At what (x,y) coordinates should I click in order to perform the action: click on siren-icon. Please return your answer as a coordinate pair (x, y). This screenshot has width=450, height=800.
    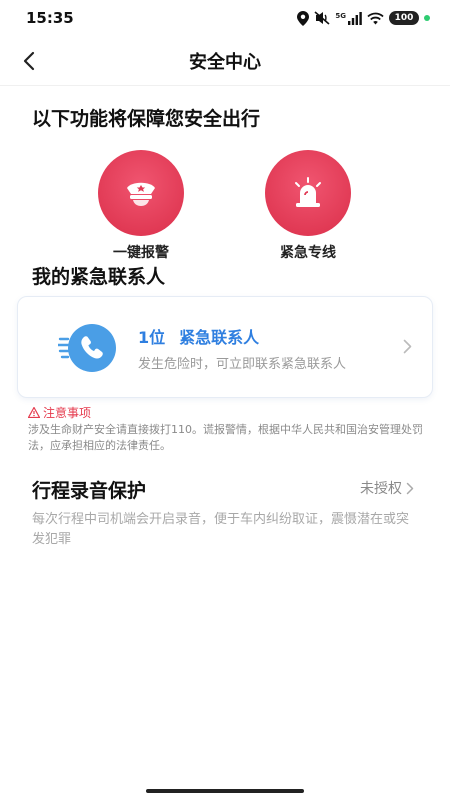
    Looking at the image, I should click on (308, 192).